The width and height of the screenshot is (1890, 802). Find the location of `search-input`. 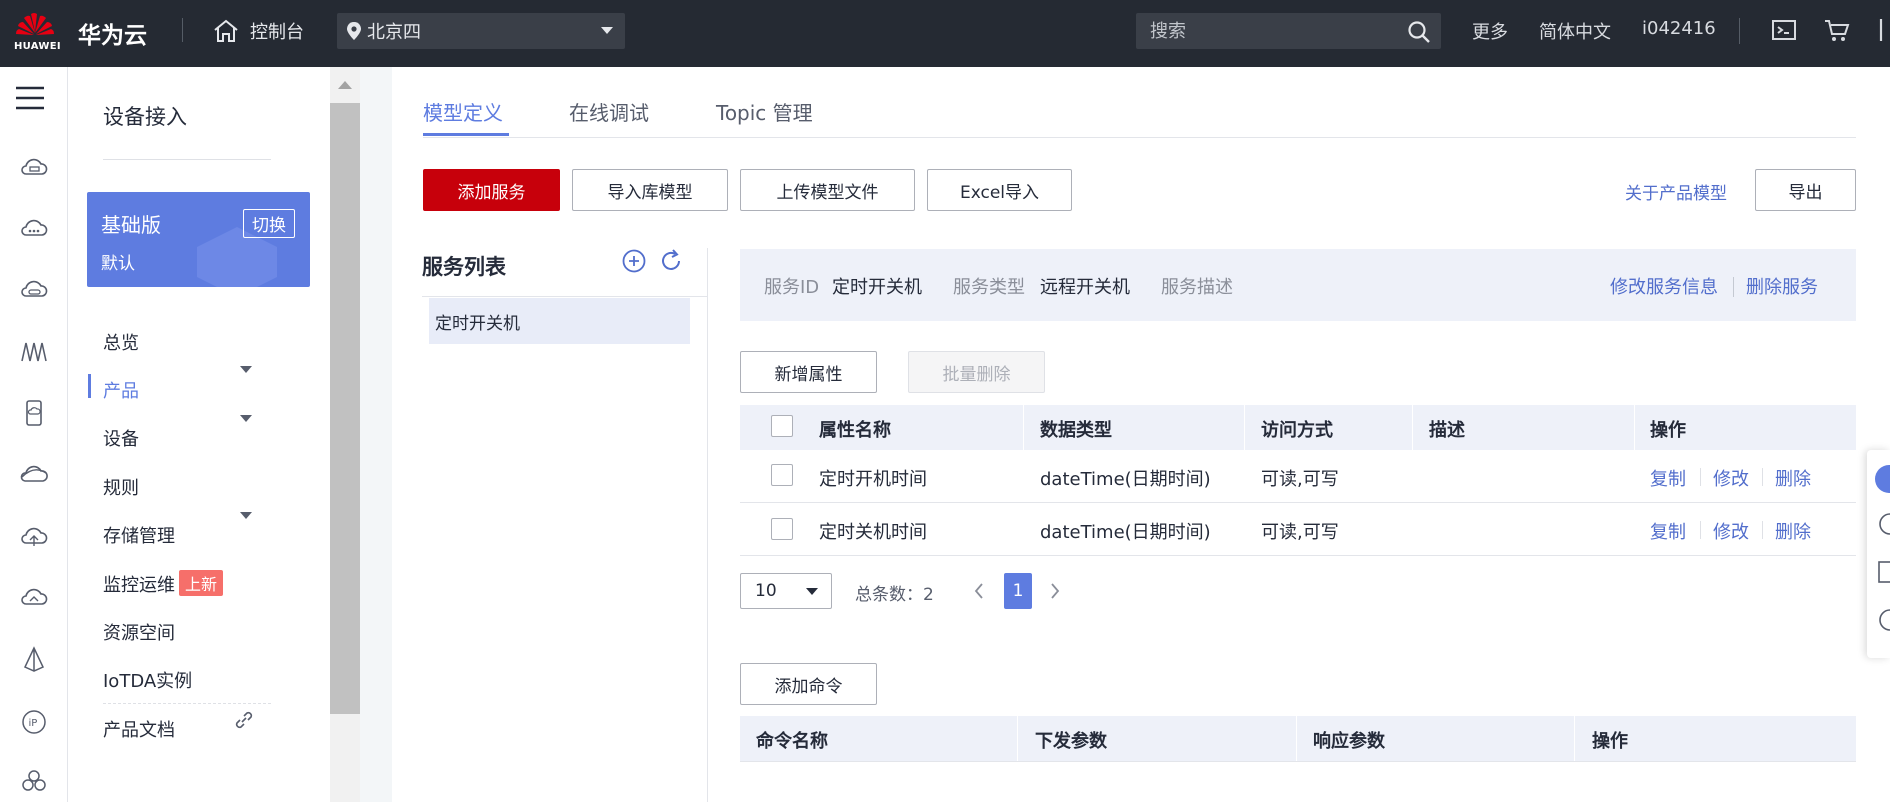

search-input is located at coordinates (1275, 31).